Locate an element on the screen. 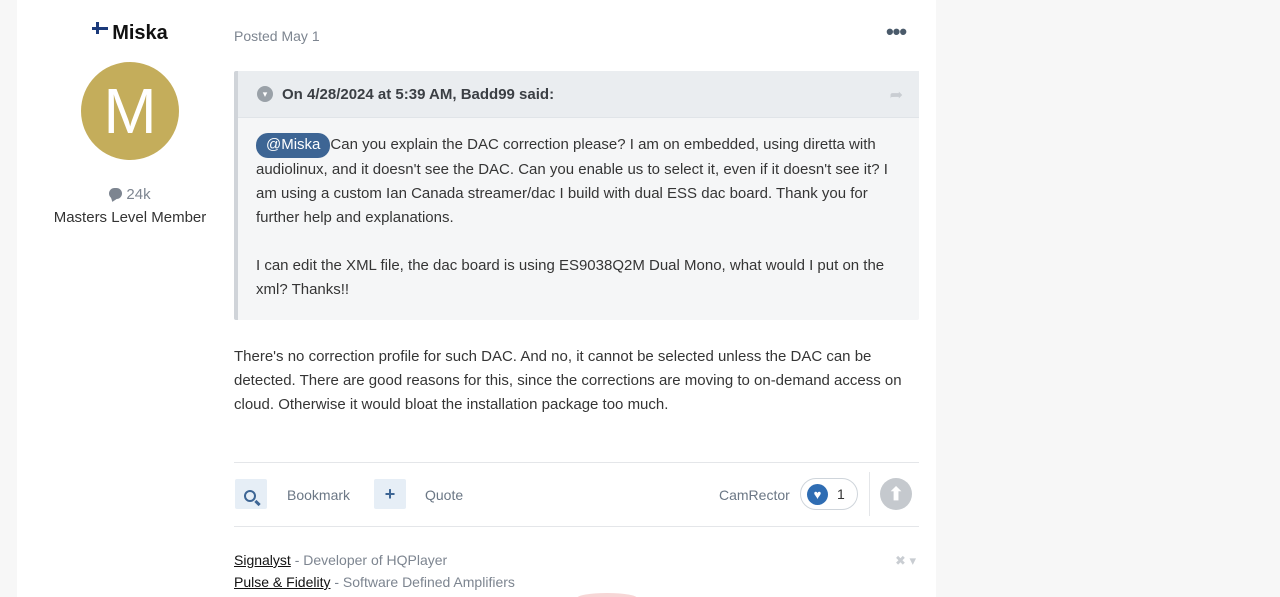 This screenshot has height=597, width=1280. comment-icon is located at coordinates (116, 193).